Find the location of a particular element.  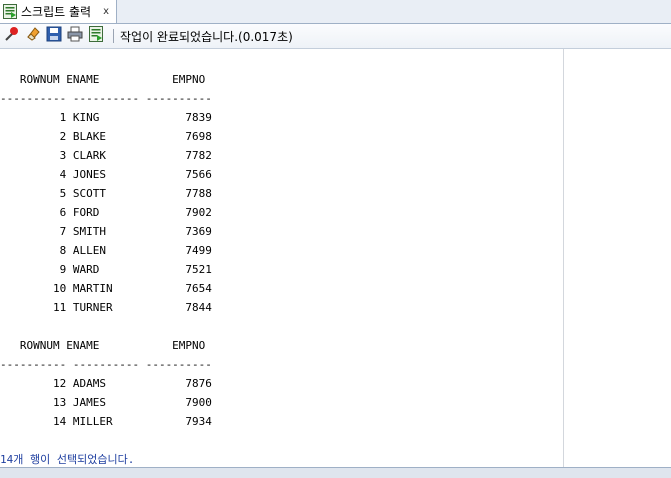

script-output-button is located at coordinates (96, 36).